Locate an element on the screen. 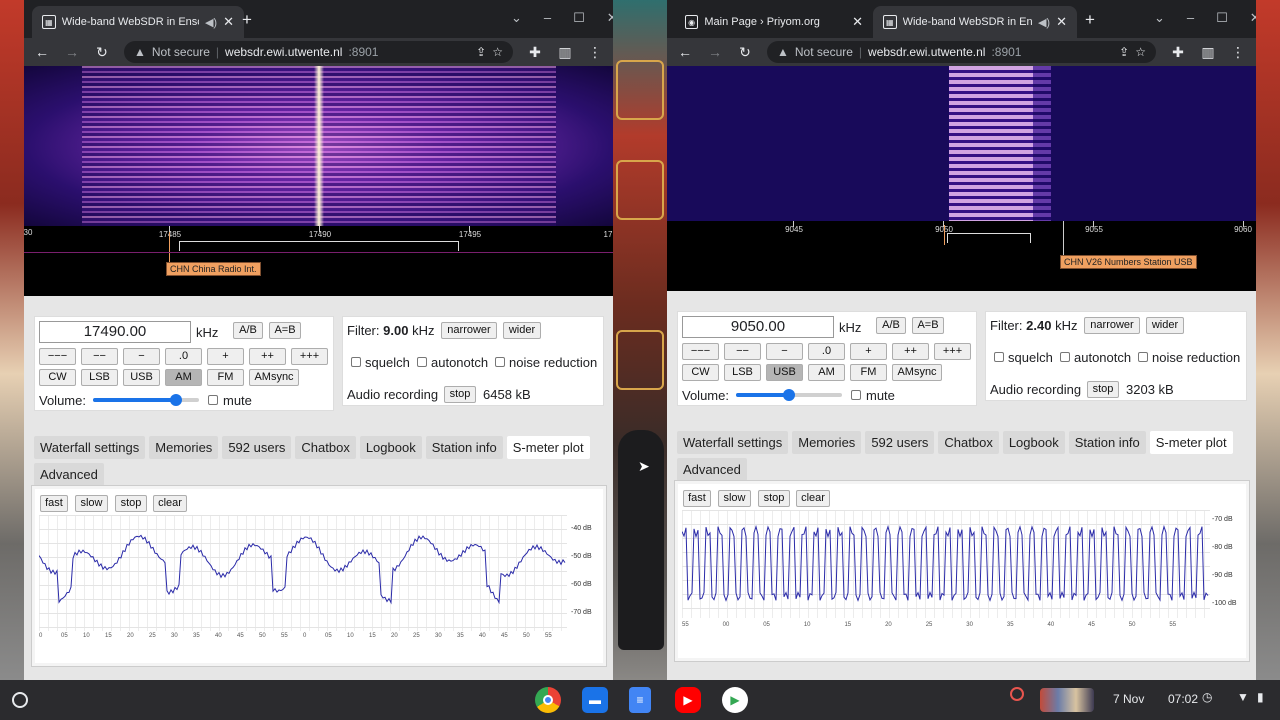 This screenshot has width=1280, height=720. do-not-disturb-icon: ◷ is located at coordinates (1207, 697).